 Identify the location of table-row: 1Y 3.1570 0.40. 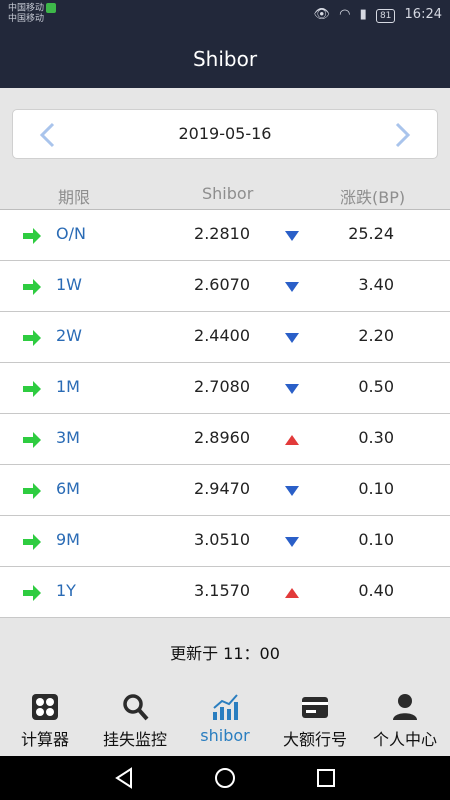
(225, 592).